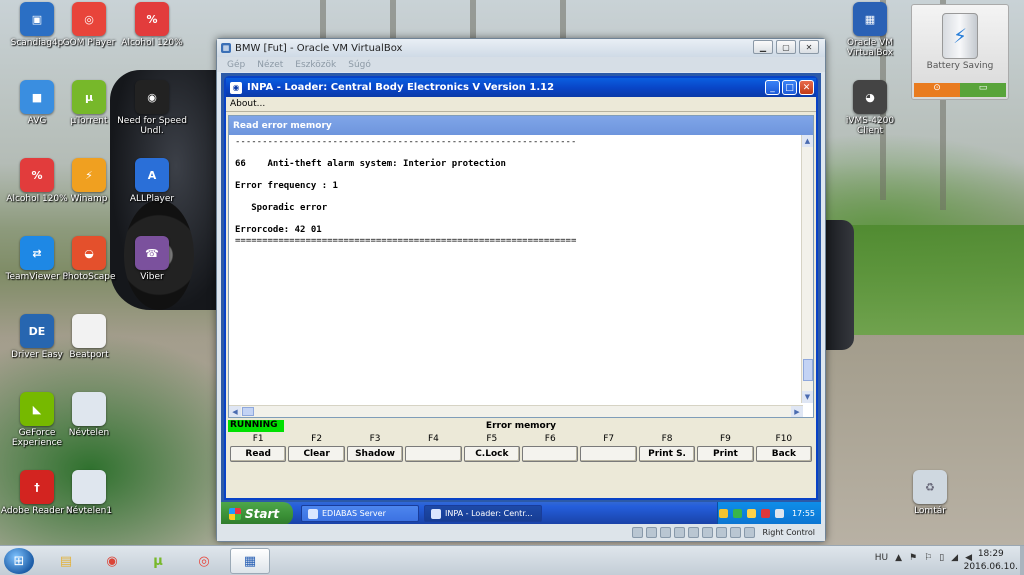 This screenshot has height=575, width=1024. I want to click on language-indicator: HU, so click(881, 558).